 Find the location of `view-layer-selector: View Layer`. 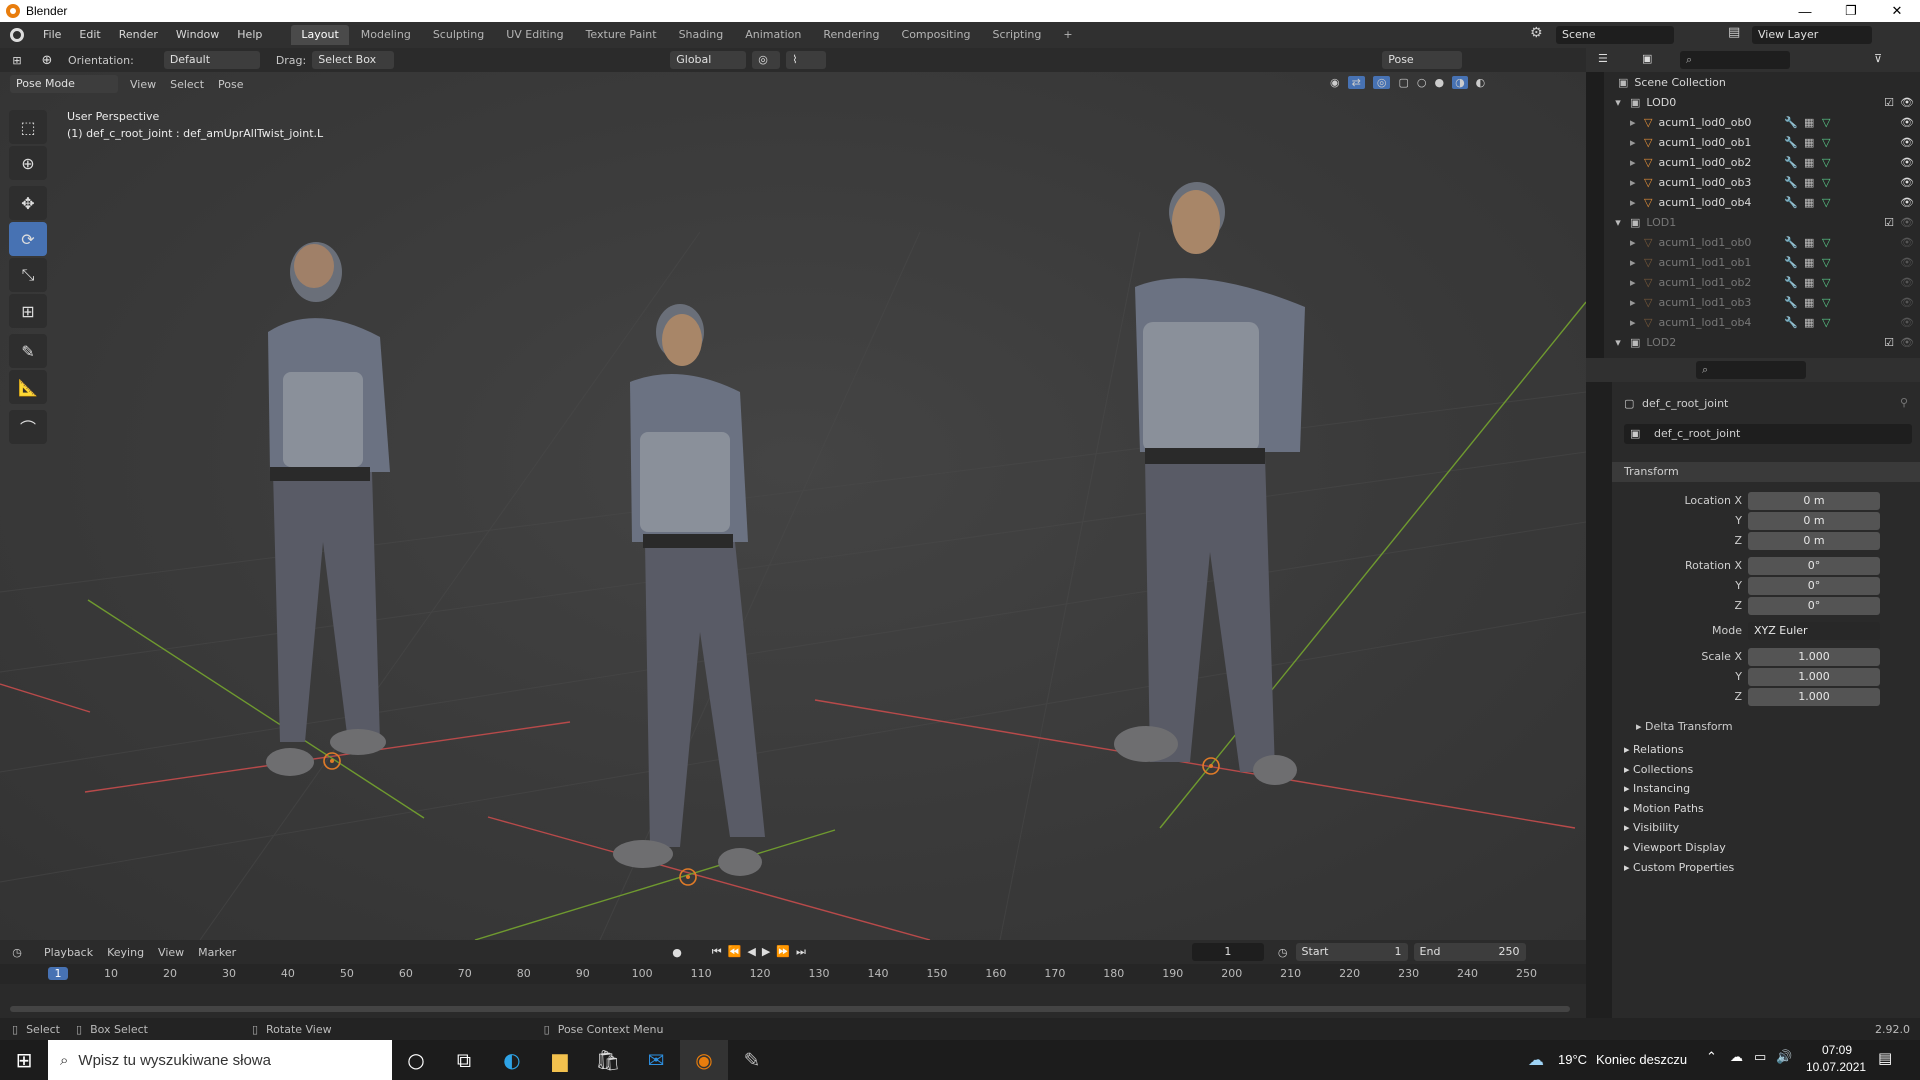

view-layer-selector: View Layer is located at coordinates (1812, 35).